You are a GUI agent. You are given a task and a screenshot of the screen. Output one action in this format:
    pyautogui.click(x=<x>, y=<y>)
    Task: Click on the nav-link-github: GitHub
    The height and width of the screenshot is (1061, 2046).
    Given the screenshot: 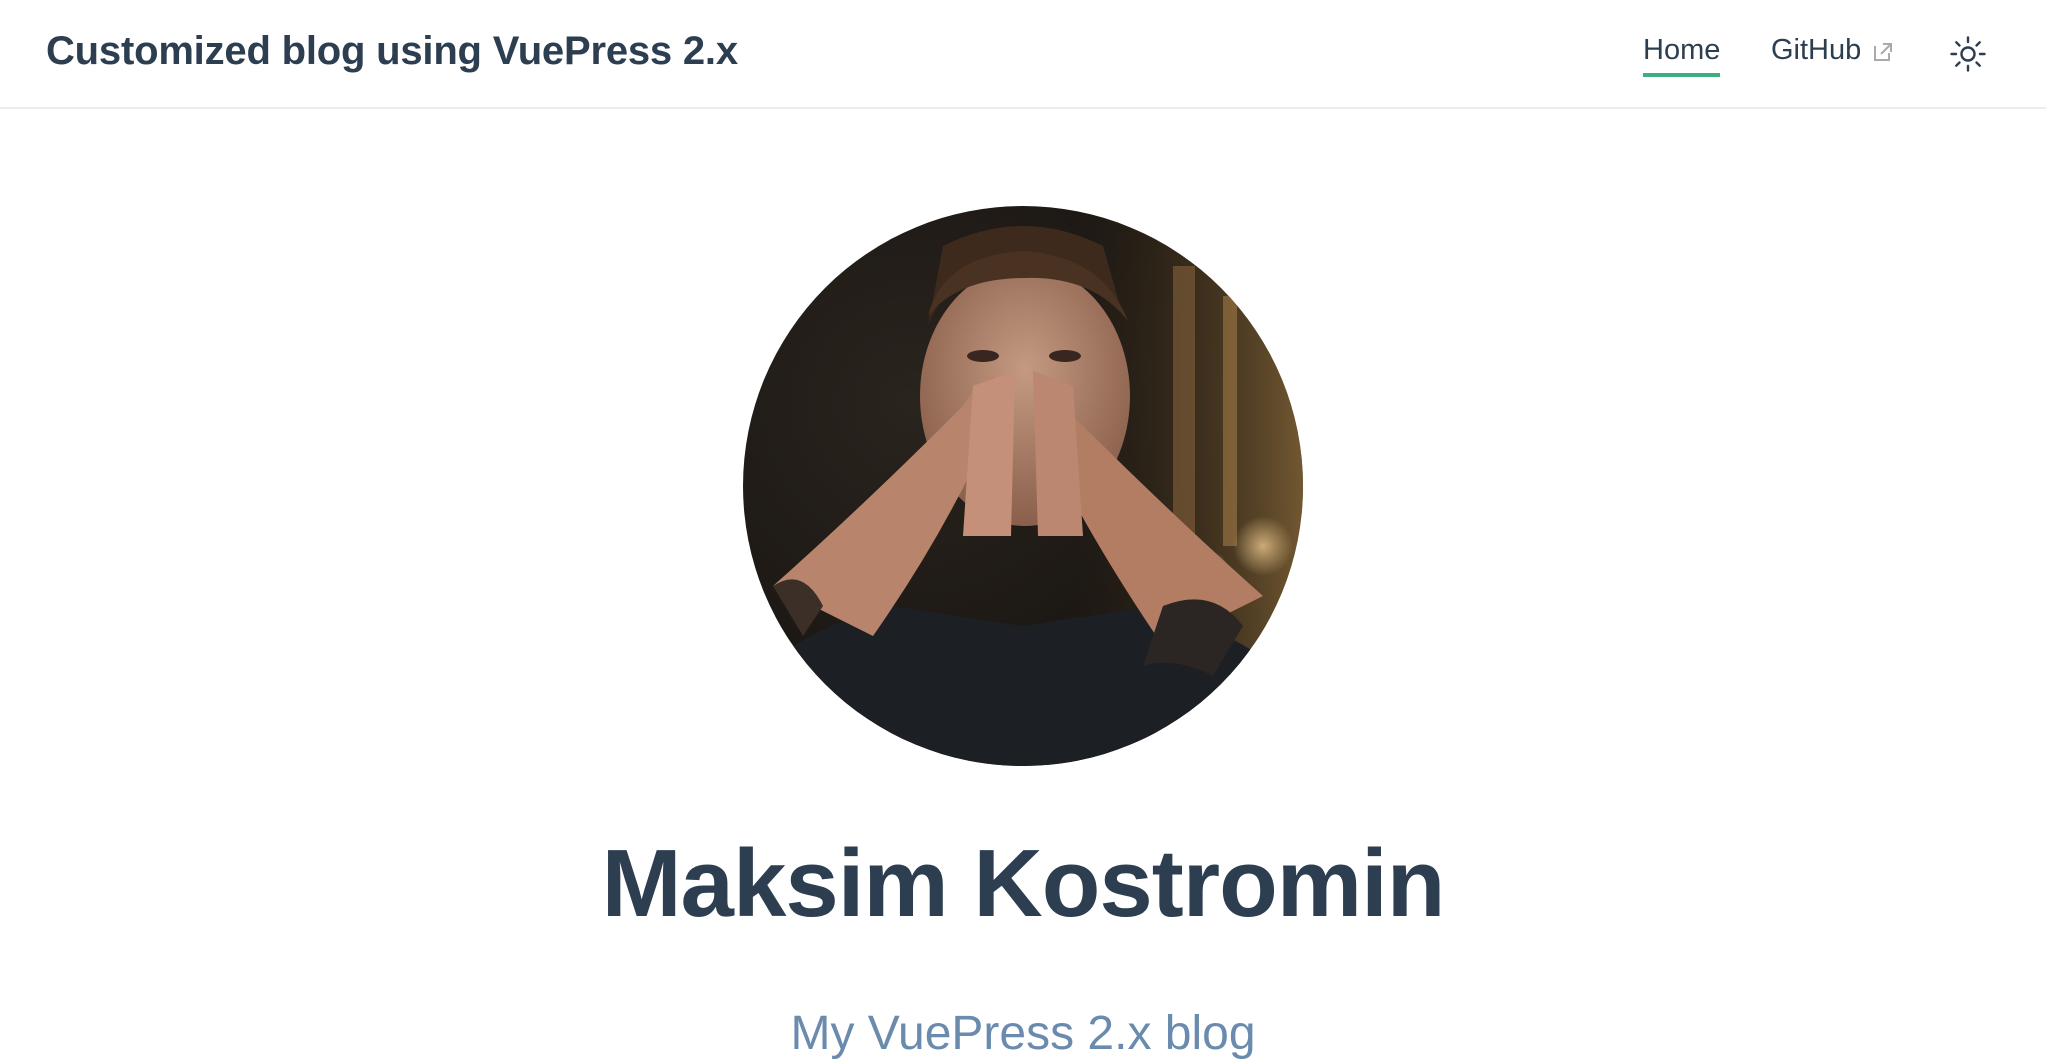 What is the action you would take?
    pyautogui.click(x=1833, y=50)
    